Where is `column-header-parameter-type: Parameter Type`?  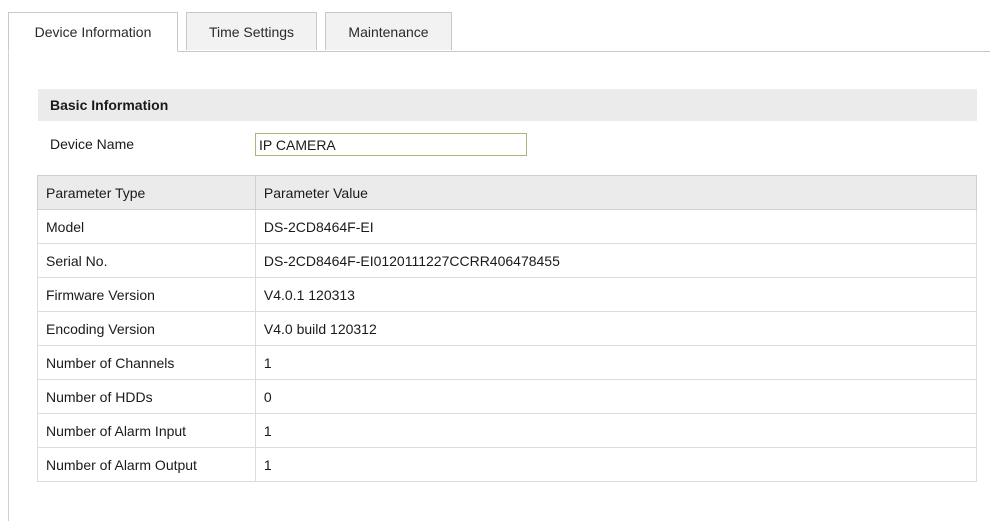 column-header-parameter-type: Parameter Type is located at coordinates (146, 192).